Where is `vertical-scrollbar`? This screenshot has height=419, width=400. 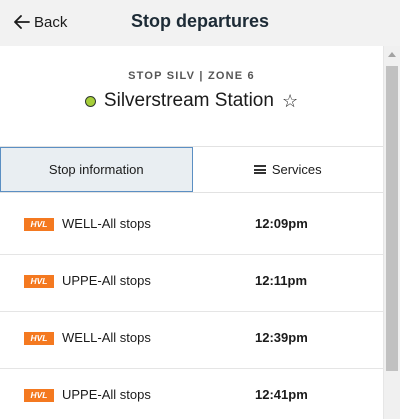 vertical-scrollbar is located at coordinates (391, 232).